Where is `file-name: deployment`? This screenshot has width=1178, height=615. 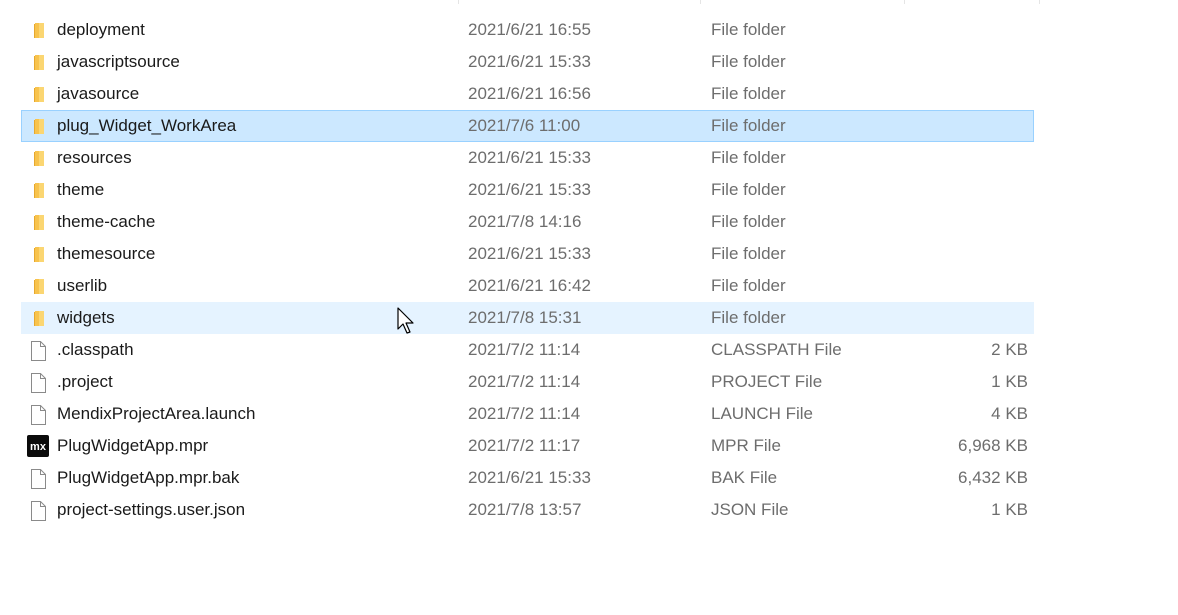 file-name: deployment is located at coordinates (101, 29).